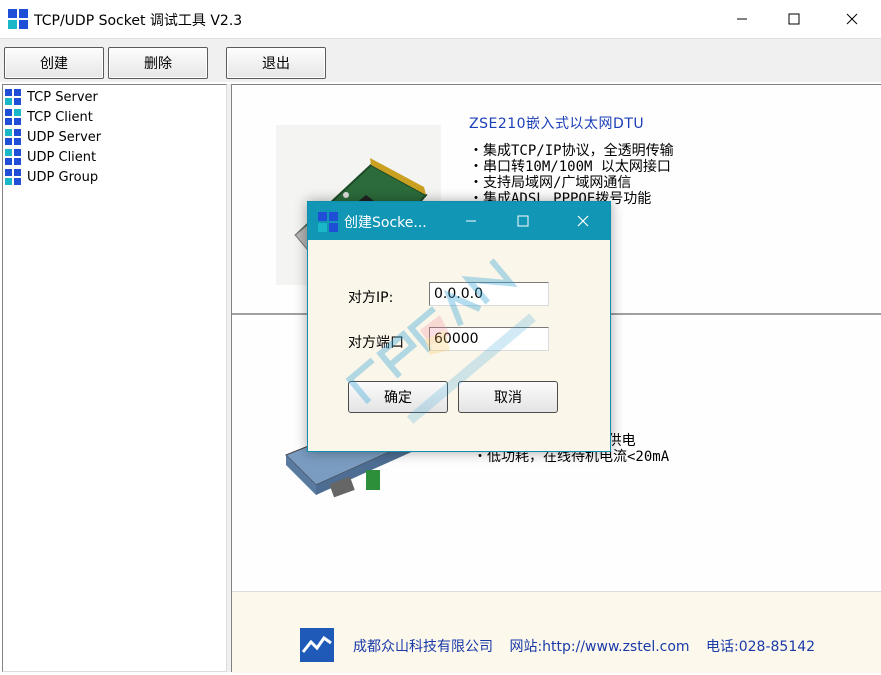 The height and width of the screenshot is (675, 881). I want to click on window-titlebar: TCP/UDP Socket 调试工具 V2.3, so click(440, 19).